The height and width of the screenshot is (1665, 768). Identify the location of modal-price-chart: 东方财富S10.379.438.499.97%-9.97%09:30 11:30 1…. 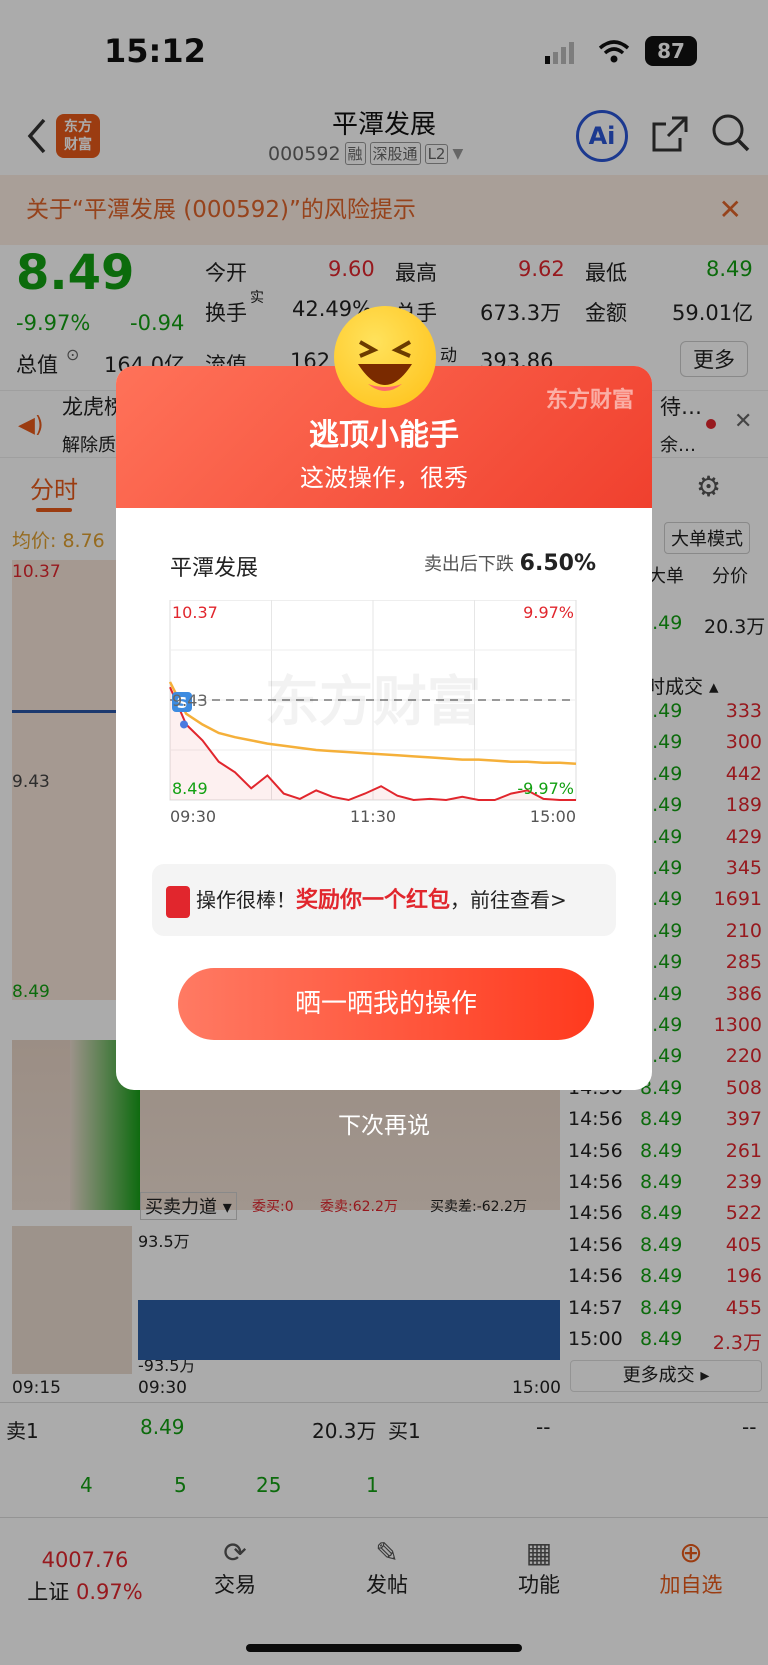
(372, 713).